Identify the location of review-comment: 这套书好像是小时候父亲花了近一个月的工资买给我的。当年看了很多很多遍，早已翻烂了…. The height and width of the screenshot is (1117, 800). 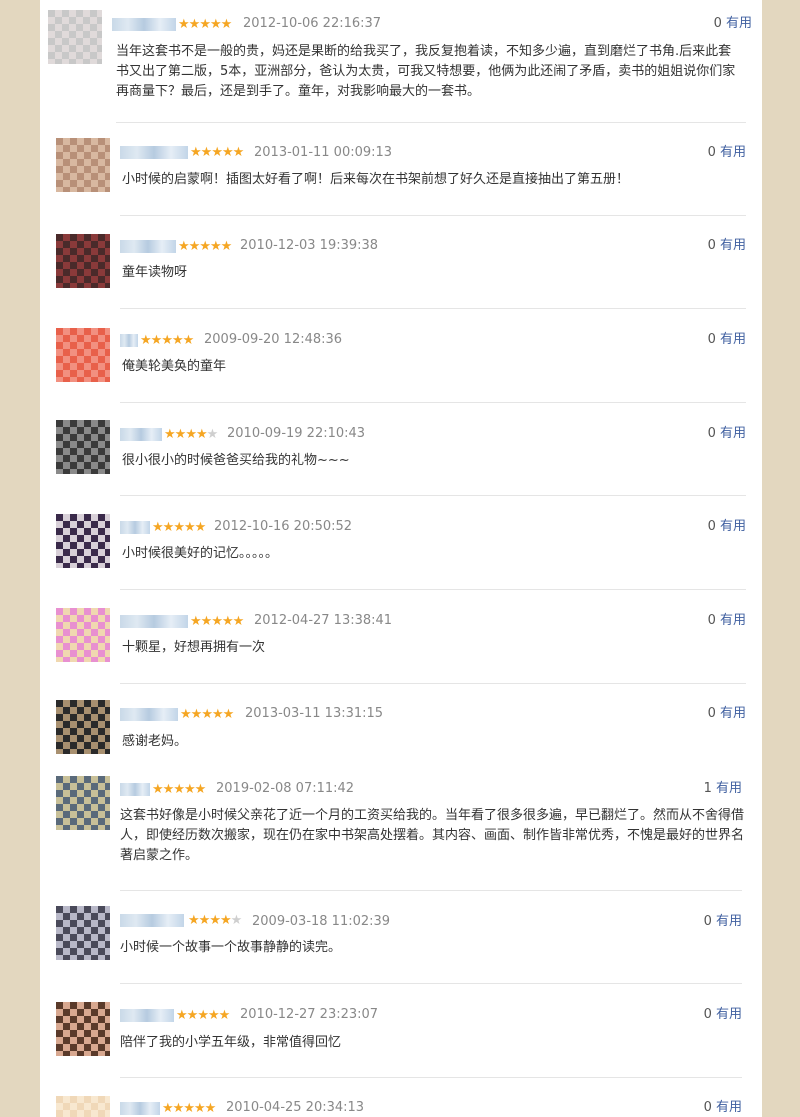
(432, 835).